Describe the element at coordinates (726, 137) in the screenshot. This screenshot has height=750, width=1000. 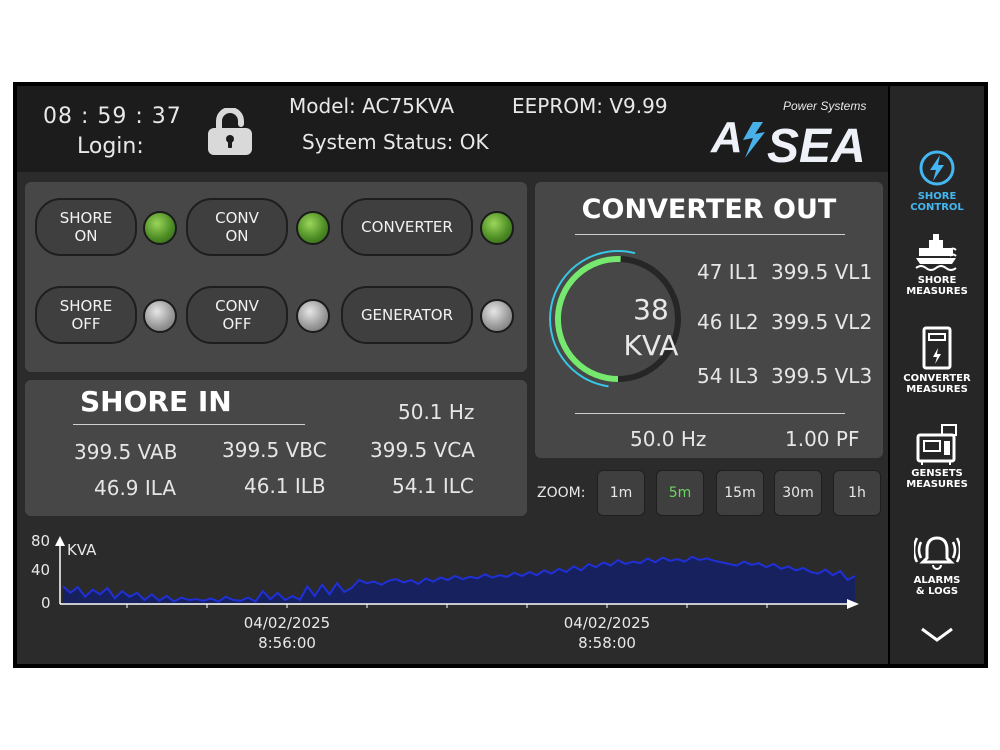
I see `brand-name-a: A` at that location.